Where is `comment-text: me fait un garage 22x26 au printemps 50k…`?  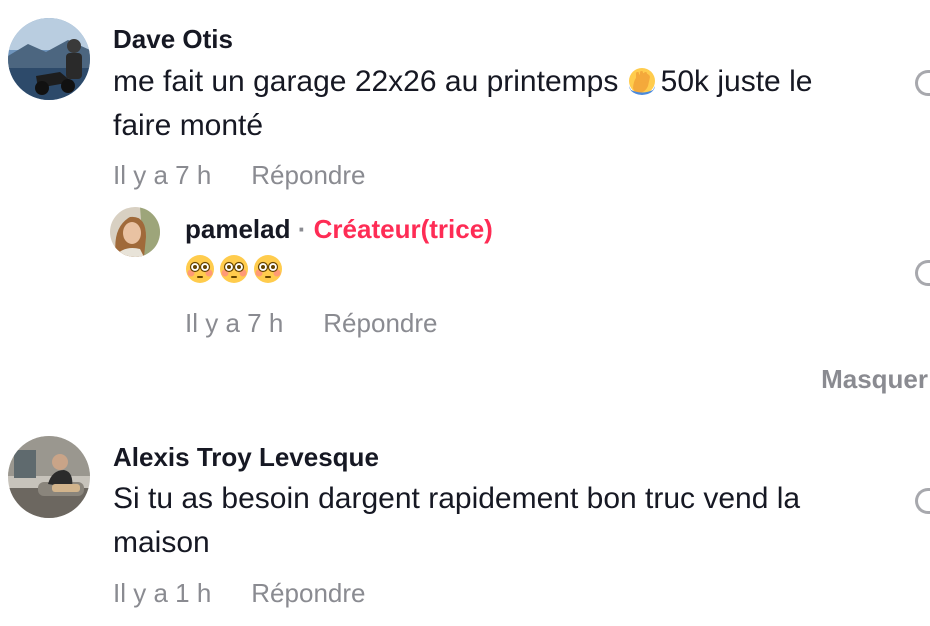
comment-text: me fait un garage 22x26 au printemps 50k… is located at coordinates (508, 104).